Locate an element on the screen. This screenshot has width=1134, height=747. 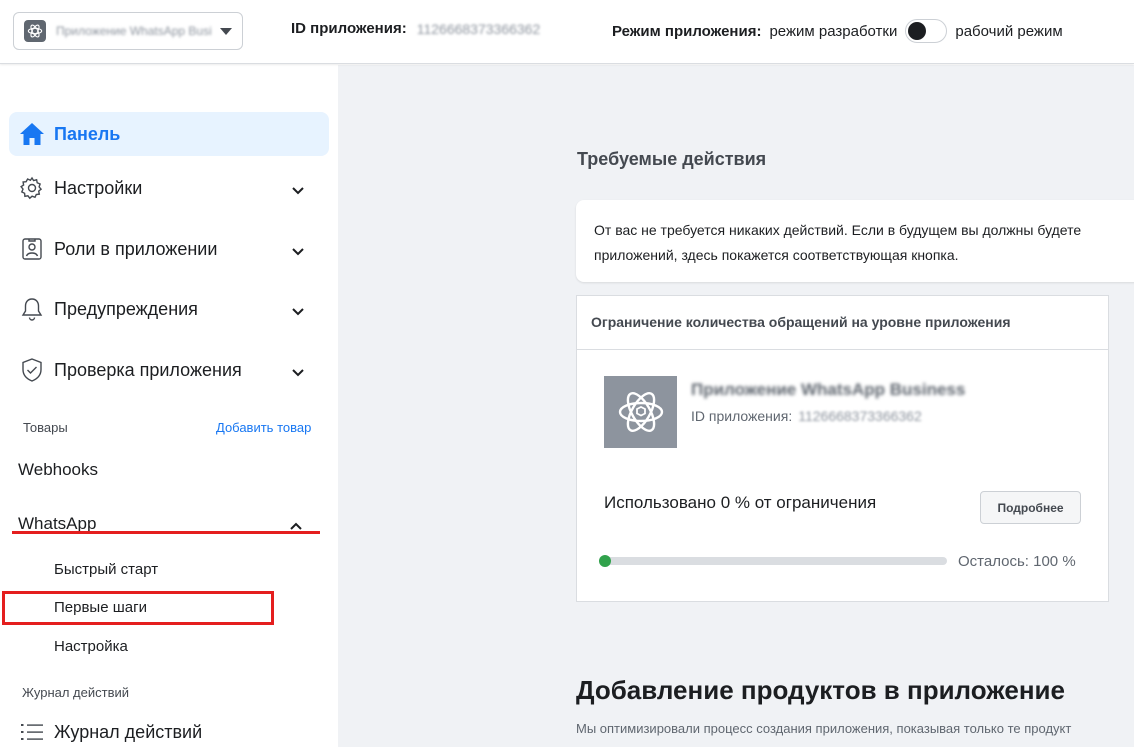
app-icon is located at coordinates (35, 31).